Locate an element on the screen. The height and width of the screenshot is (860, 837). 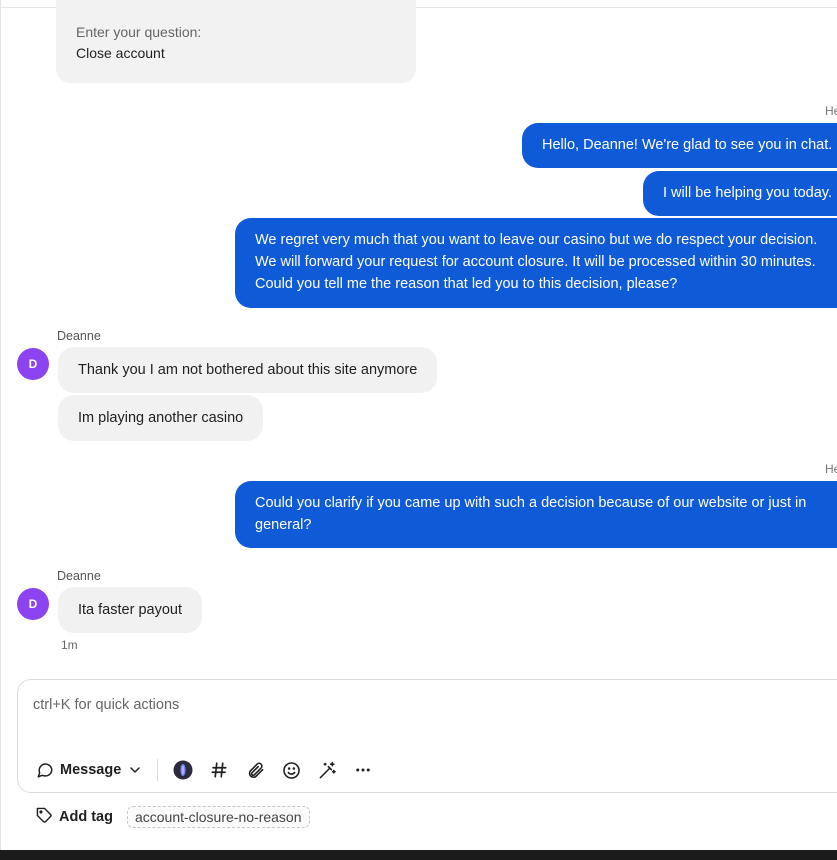
tag-row: Add tag account-closure-no-reason is located at coordinates (173, 817).